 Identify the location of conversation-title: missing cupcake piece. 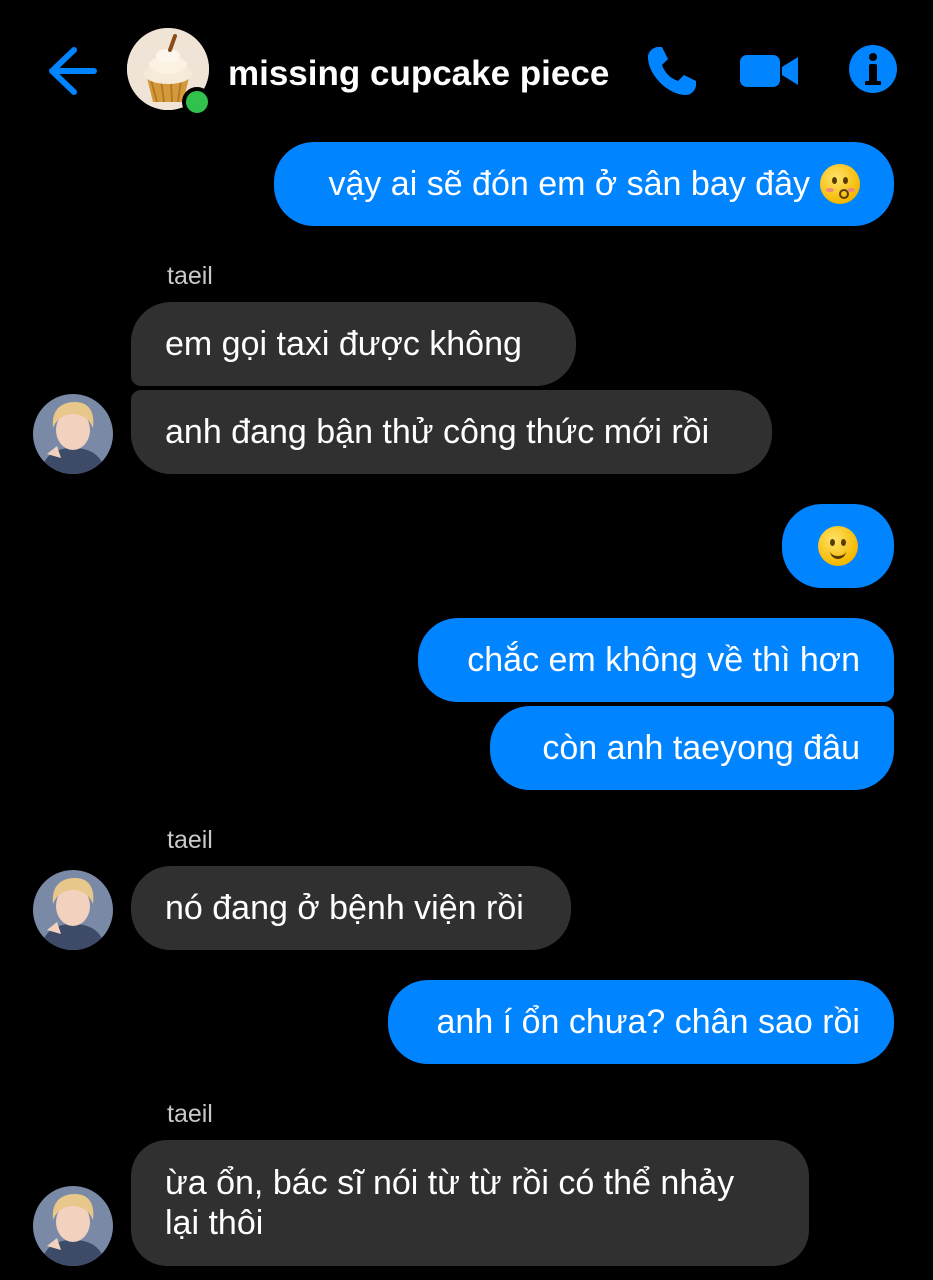
(418, 74).